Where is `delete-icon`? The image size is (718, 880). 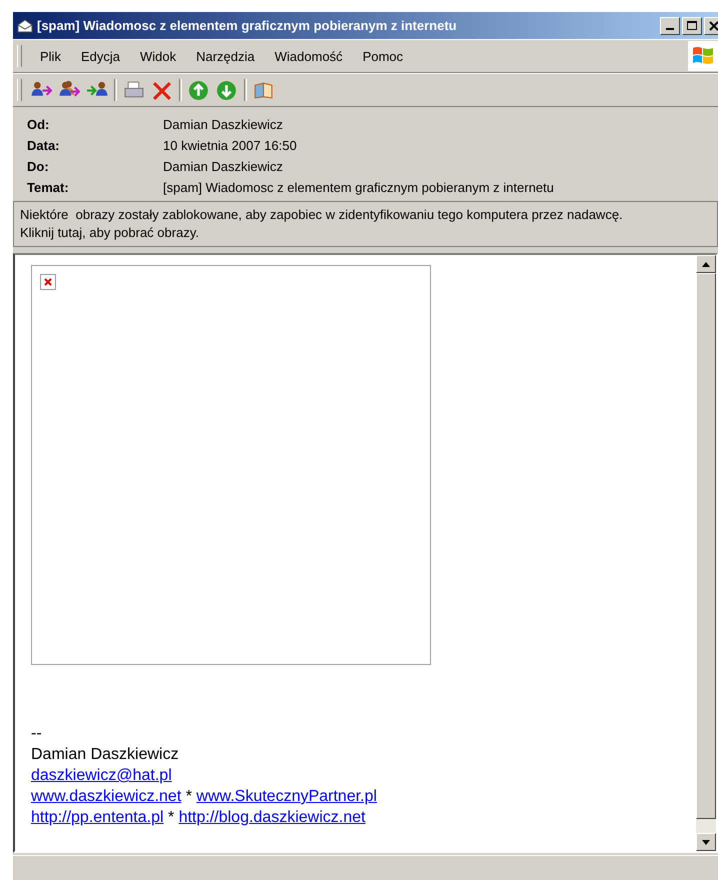
delete-icon is located at coordinates (162, 90).